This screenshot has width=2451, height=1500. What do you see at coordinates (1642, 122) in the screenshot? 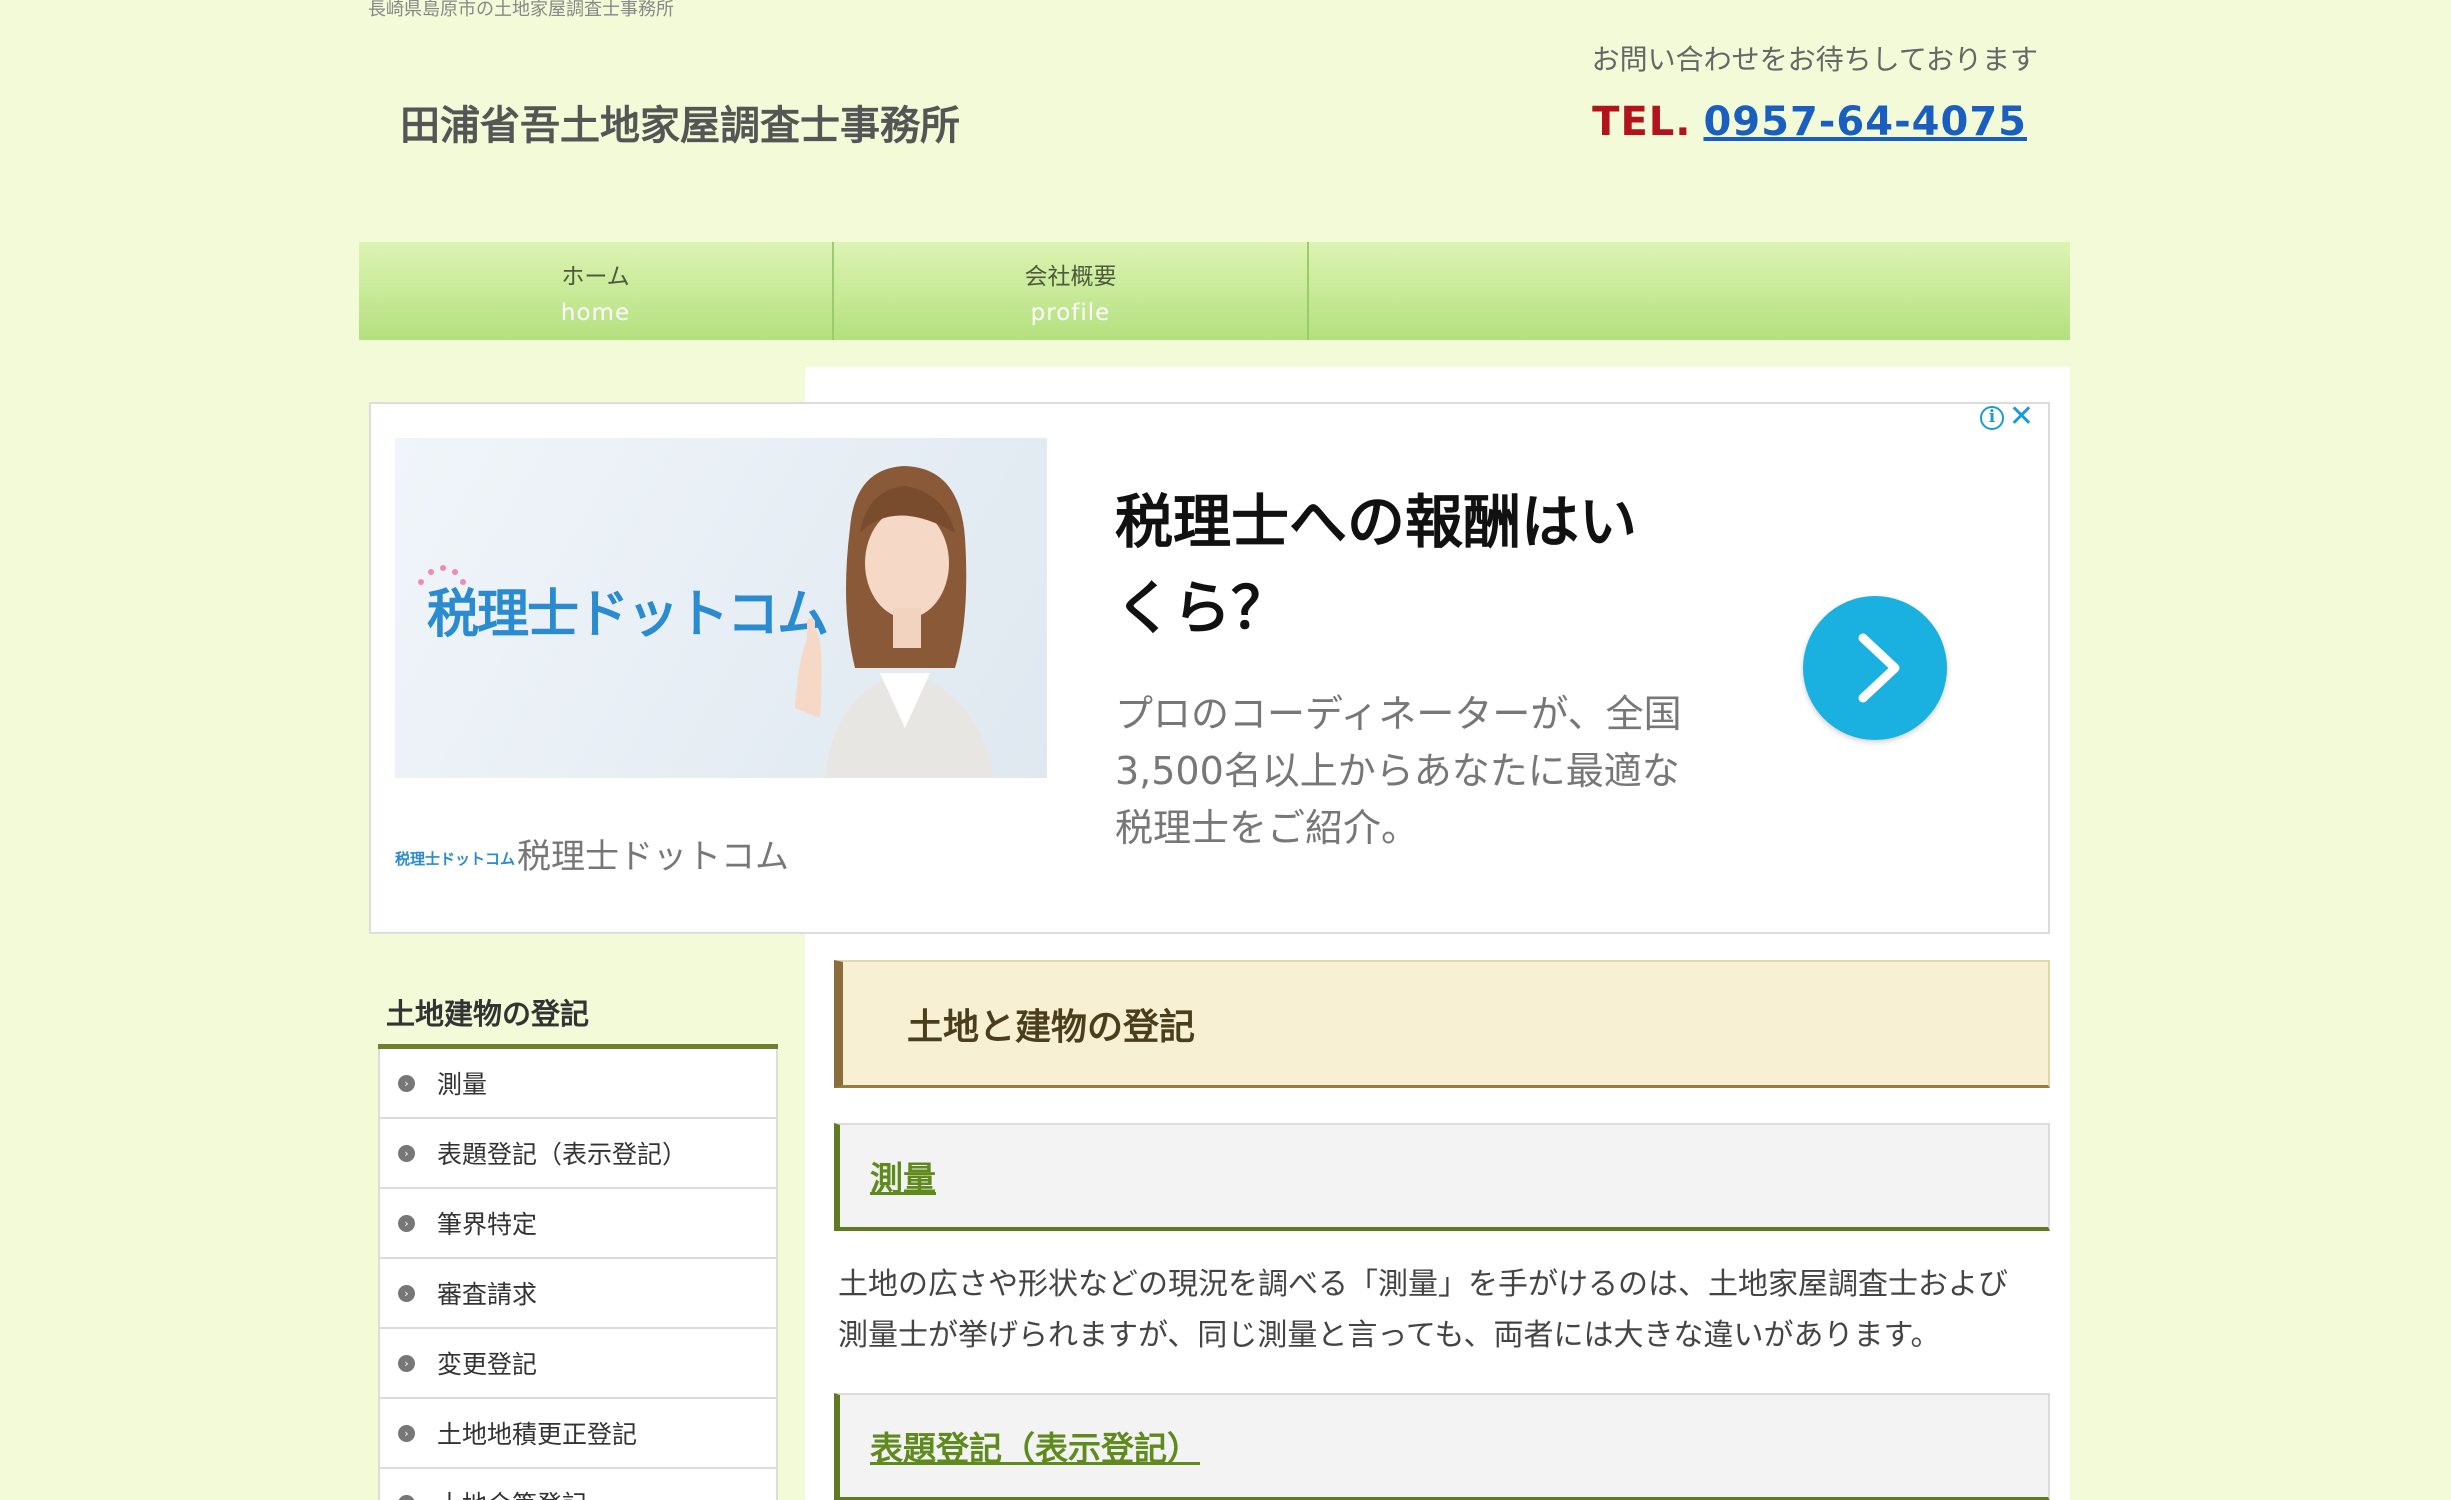
I see `tel-label: TEL.` at bounding box center [1642, 122].